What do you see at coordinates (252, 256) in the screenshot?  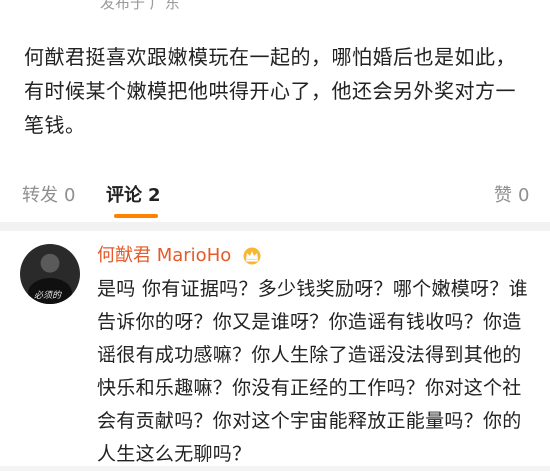 I see `crown-icon` at bounding box center [252, 256].